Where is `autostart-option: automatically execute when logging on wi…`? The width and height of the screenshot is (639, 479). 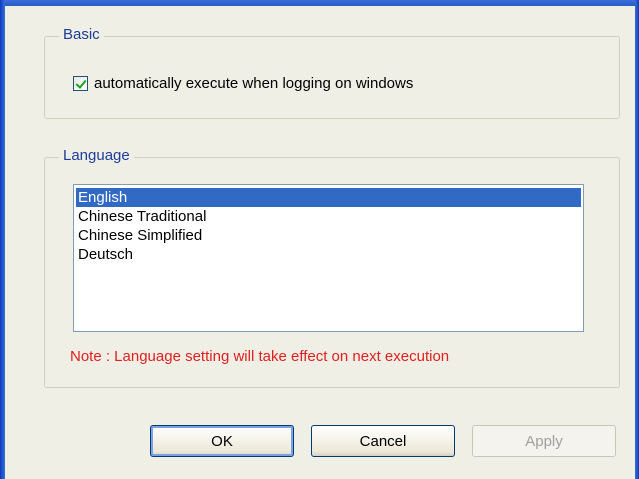
autostart-option: automatically execute when logging on wi… is located at coordinates (243, 83).